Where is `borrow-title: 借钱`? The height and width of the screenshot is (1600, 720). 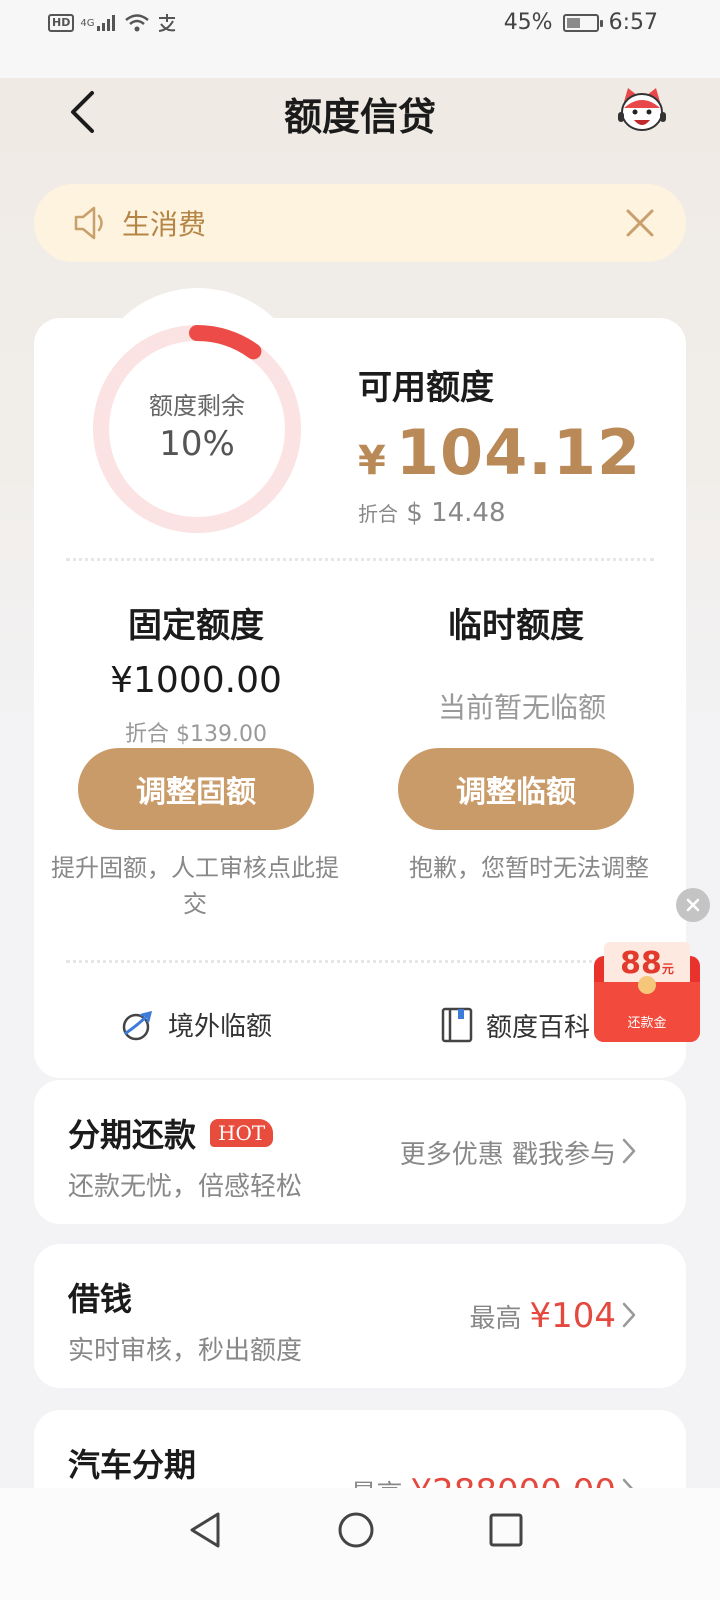
borrow-title: 借钱 is located at coordinates (100, 1297).